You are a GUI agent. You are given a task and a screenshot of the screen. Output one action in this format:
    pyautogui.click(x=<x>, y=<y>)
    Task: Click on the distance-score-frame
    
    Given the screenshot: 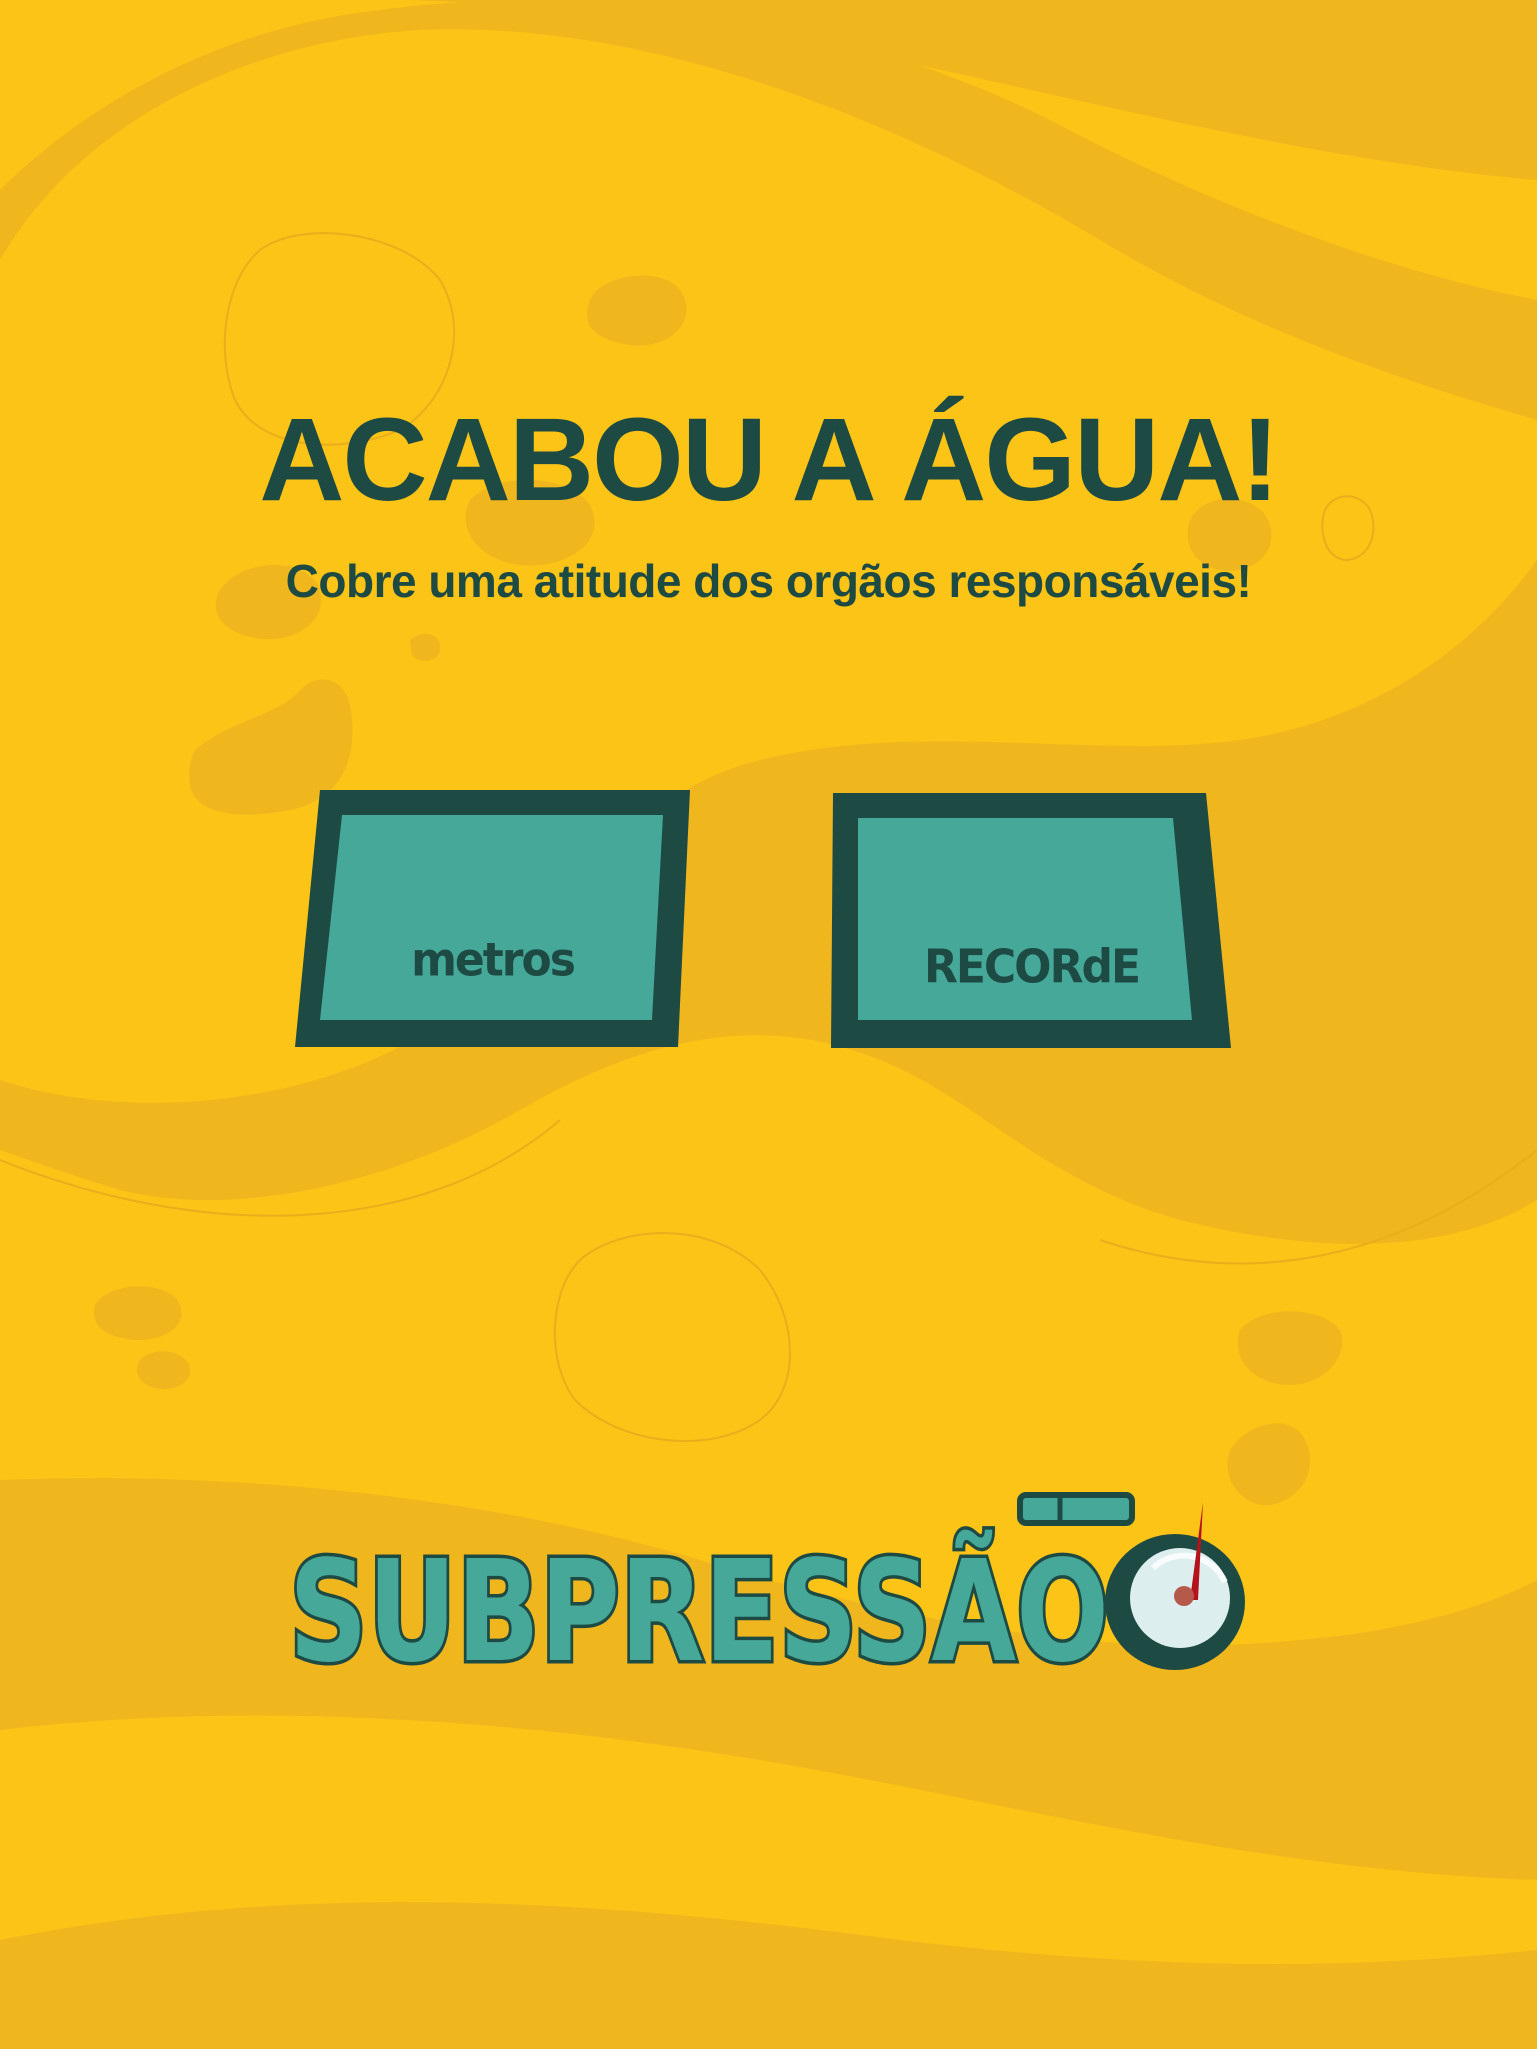 What is the action you would take?
    pyautogui.click(x=492, y=918)
    